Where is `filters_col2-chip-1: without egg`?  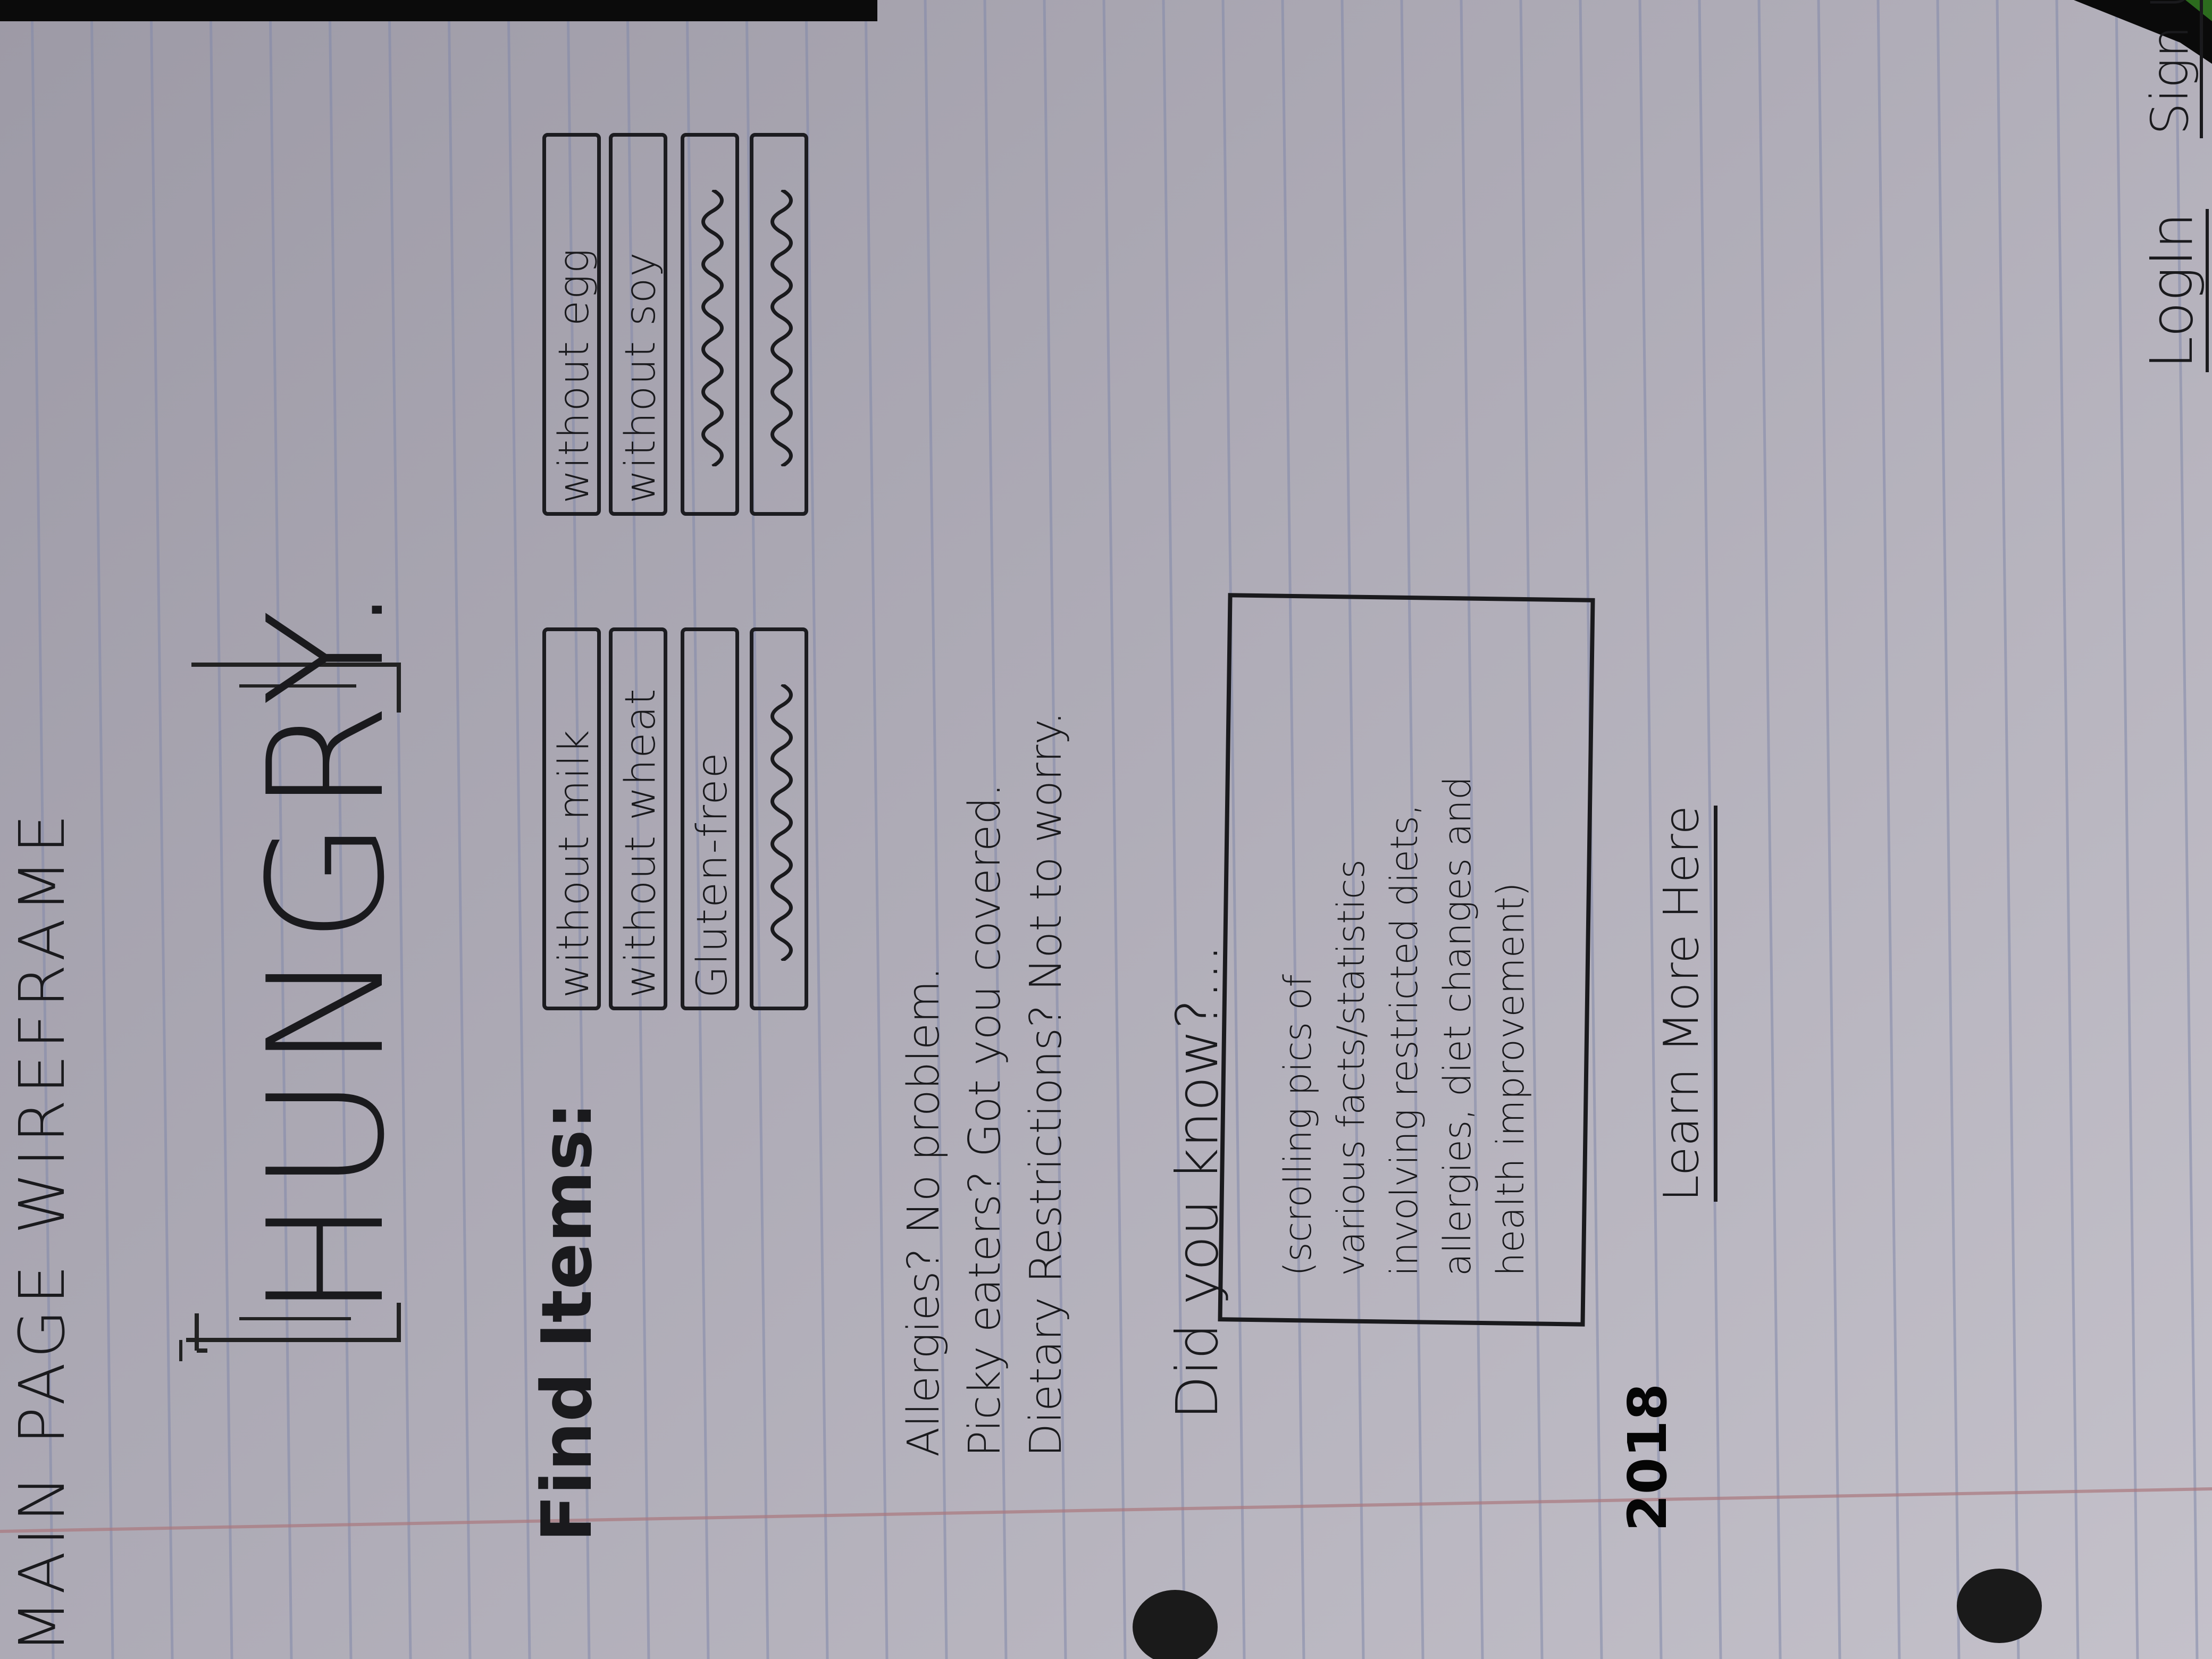
filters_col2-chip-1: without egg is located at coordinates (571, 324).